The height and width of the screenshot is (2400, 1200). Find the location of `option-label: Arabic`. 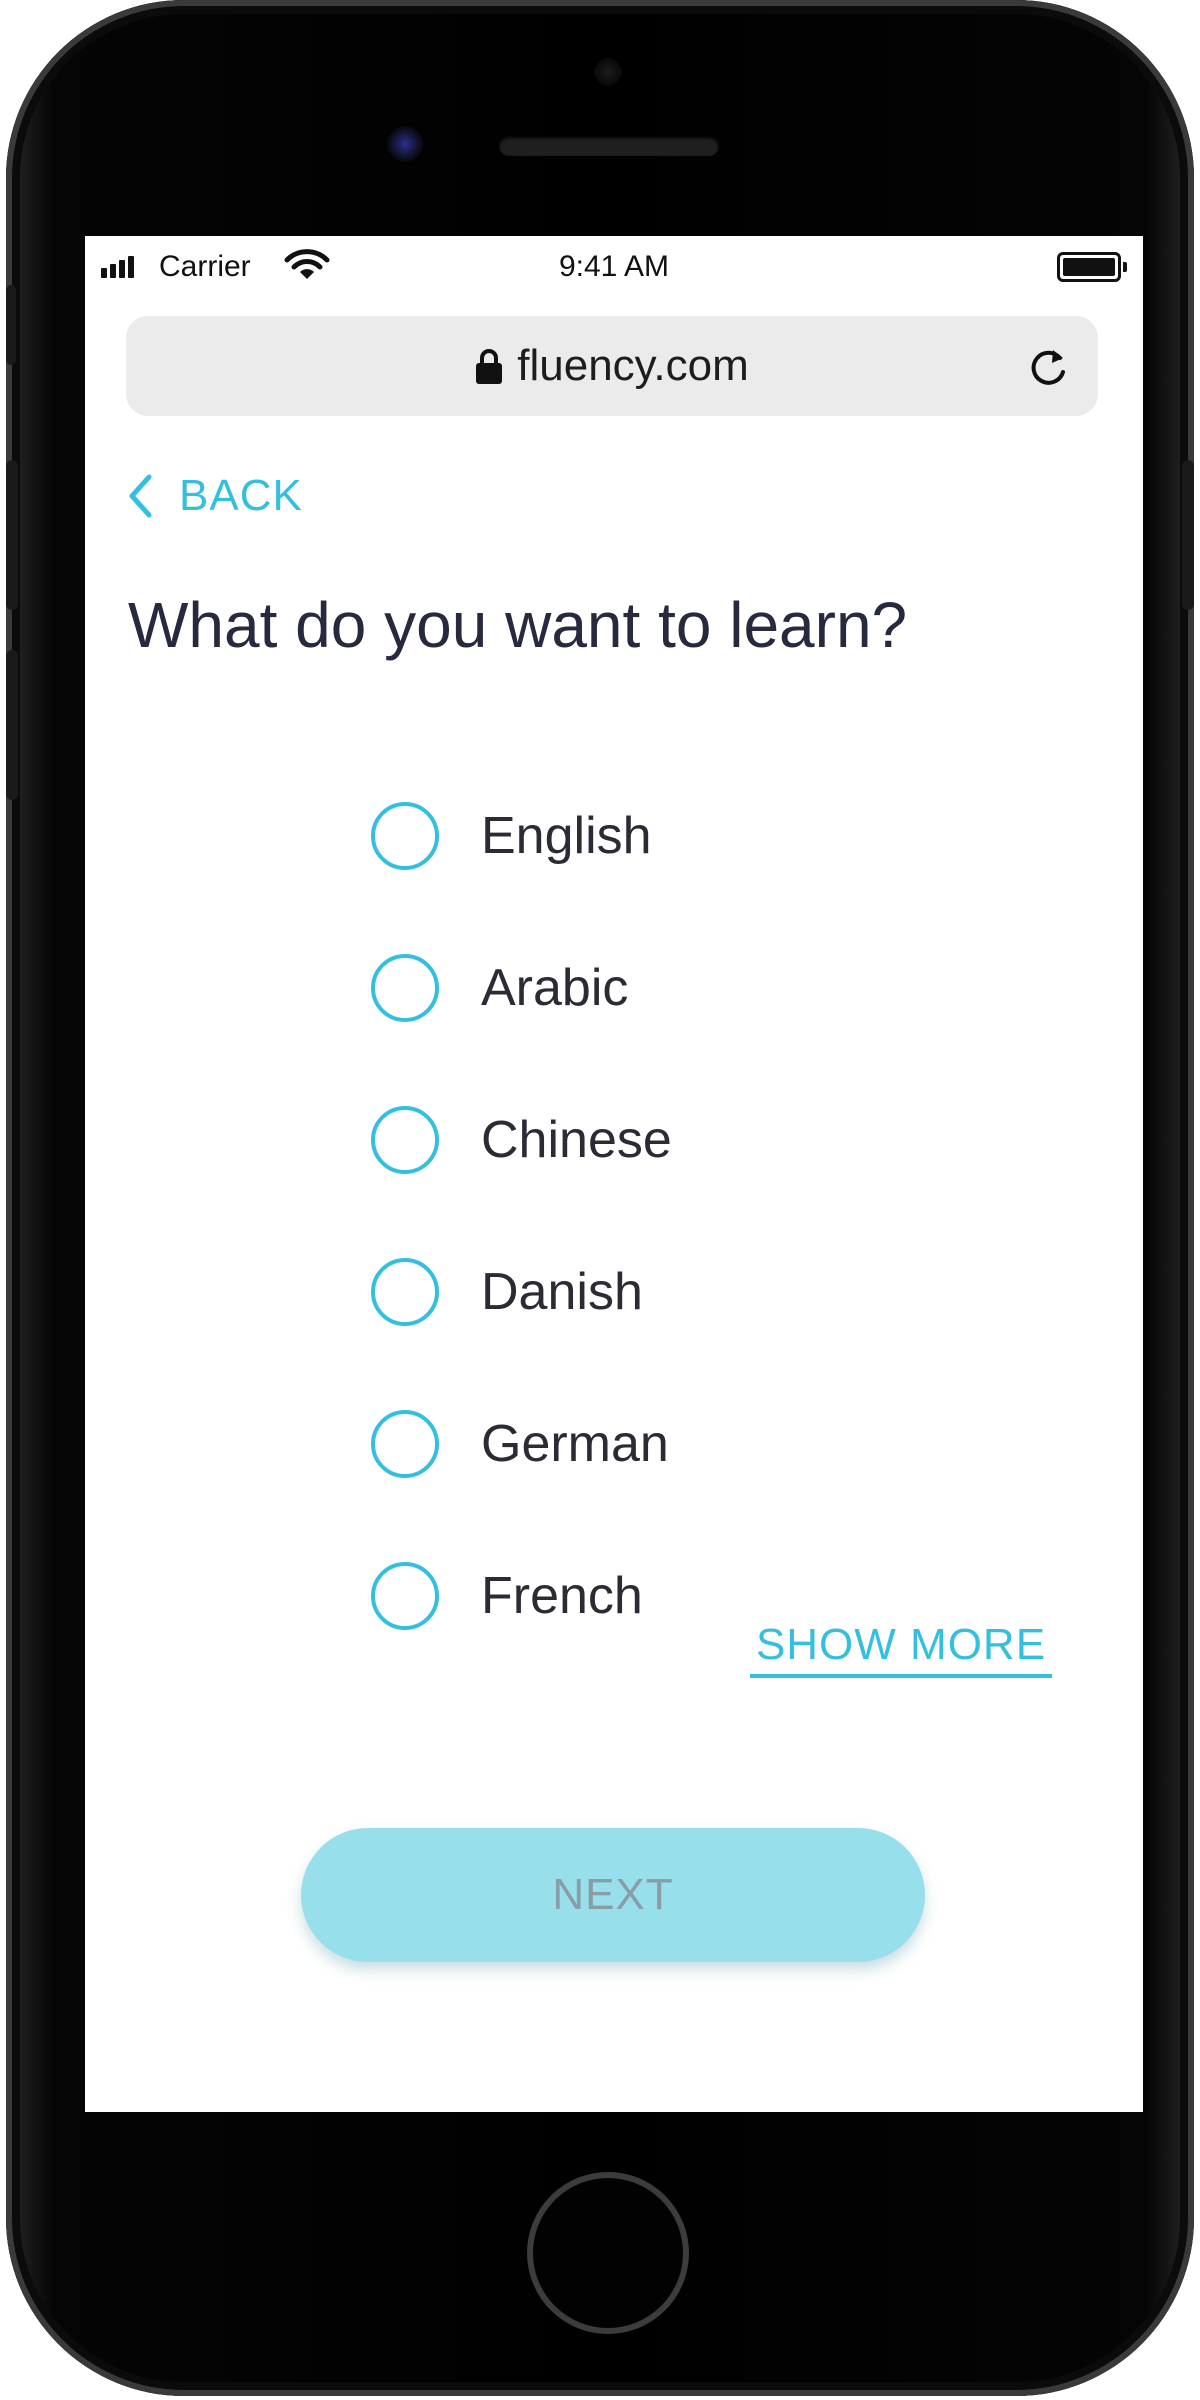

option-label: Arabic is located at coordinates (555, 988).